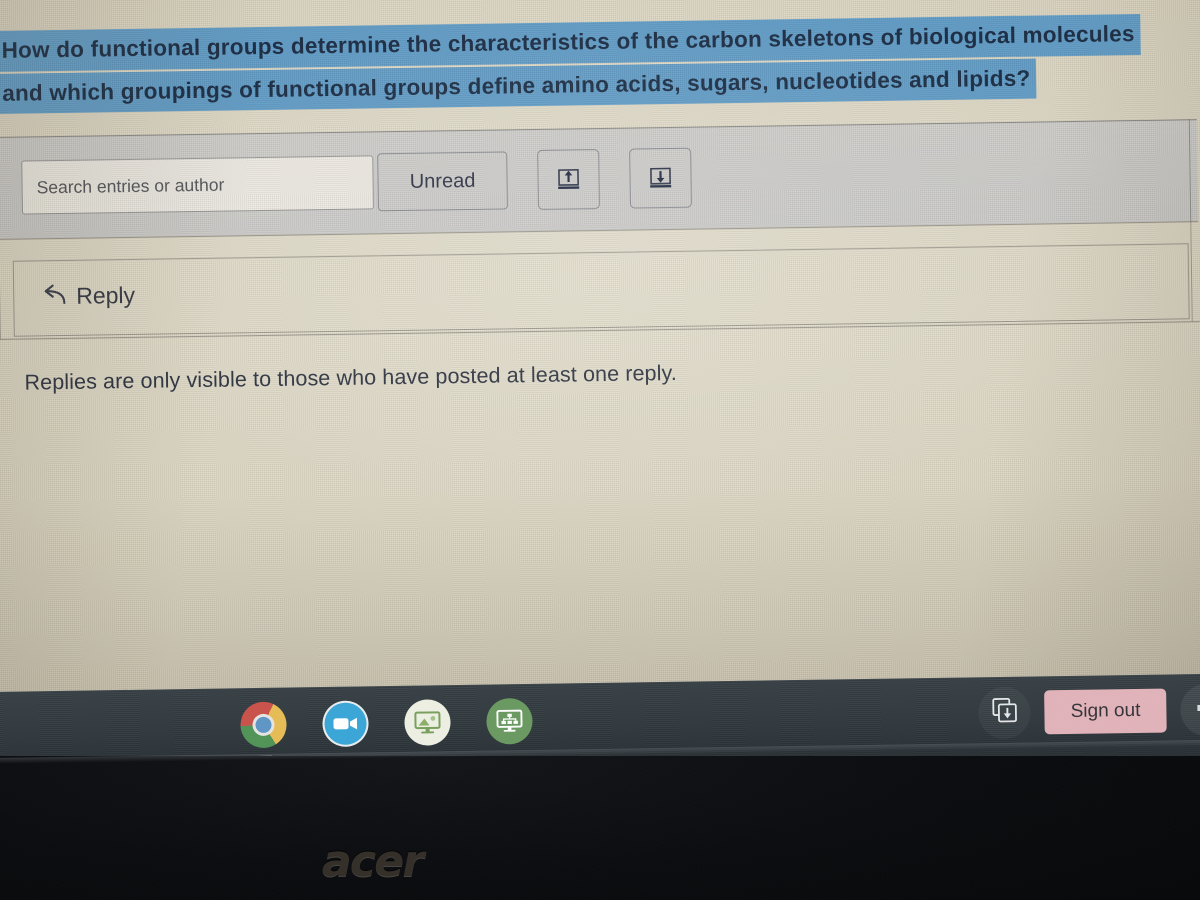 The image size is (1200, 900). I want to click on volume-icon, so click(1196, 709).